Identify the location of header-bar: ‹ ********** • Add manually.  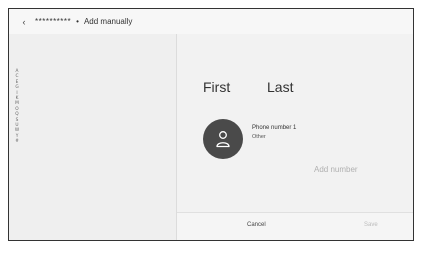
(211, 21).